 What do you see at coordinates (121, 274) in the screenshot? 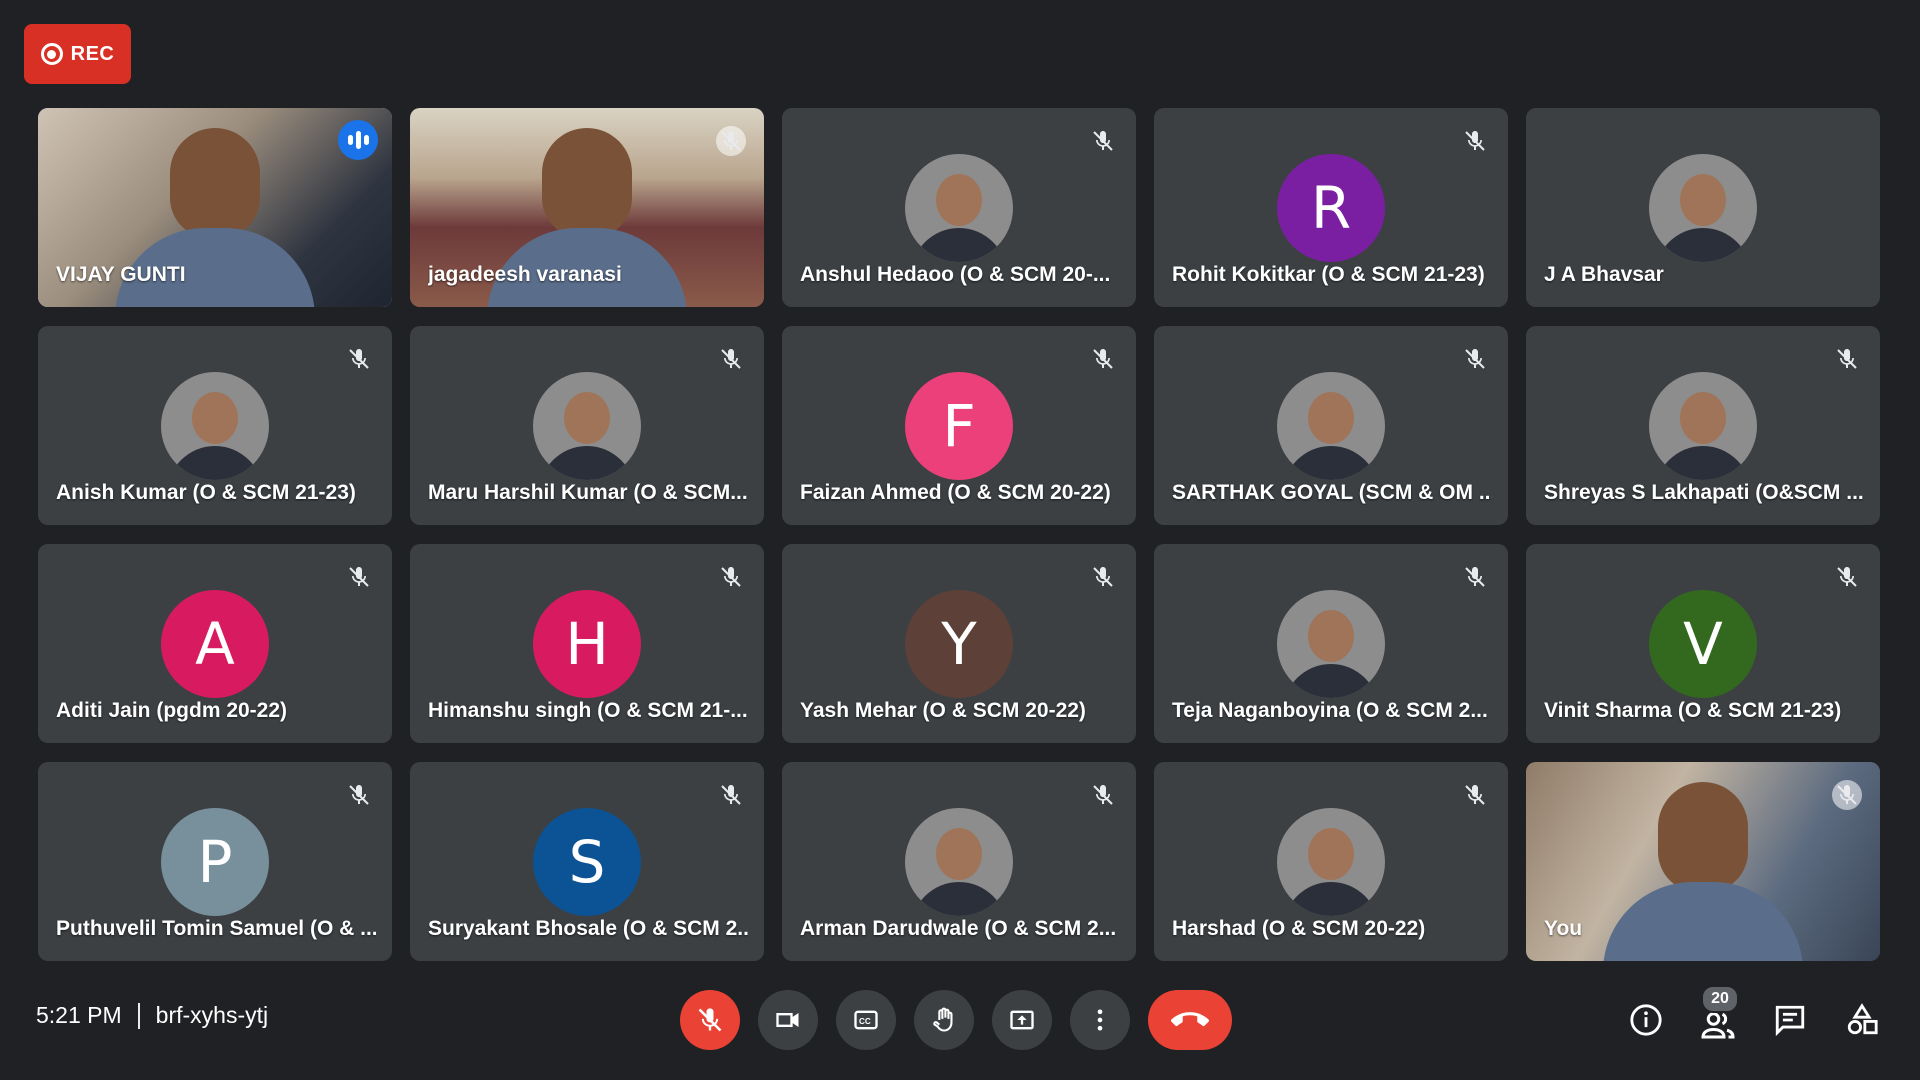
I see `participant-name: VIJAY GUNTI` at bounding box center [121, 274].